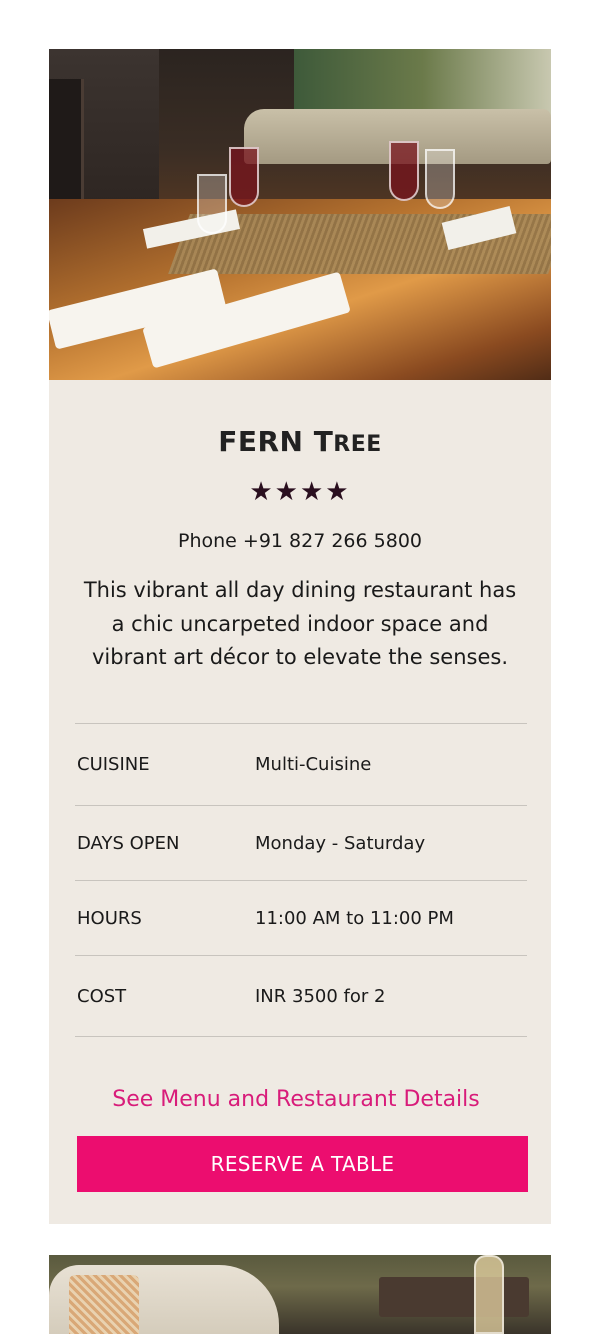  What do you see at coordinates (300, 492) in the screenshot?
I see `star-rating: ★★★★` at bounding box center [300, 492].